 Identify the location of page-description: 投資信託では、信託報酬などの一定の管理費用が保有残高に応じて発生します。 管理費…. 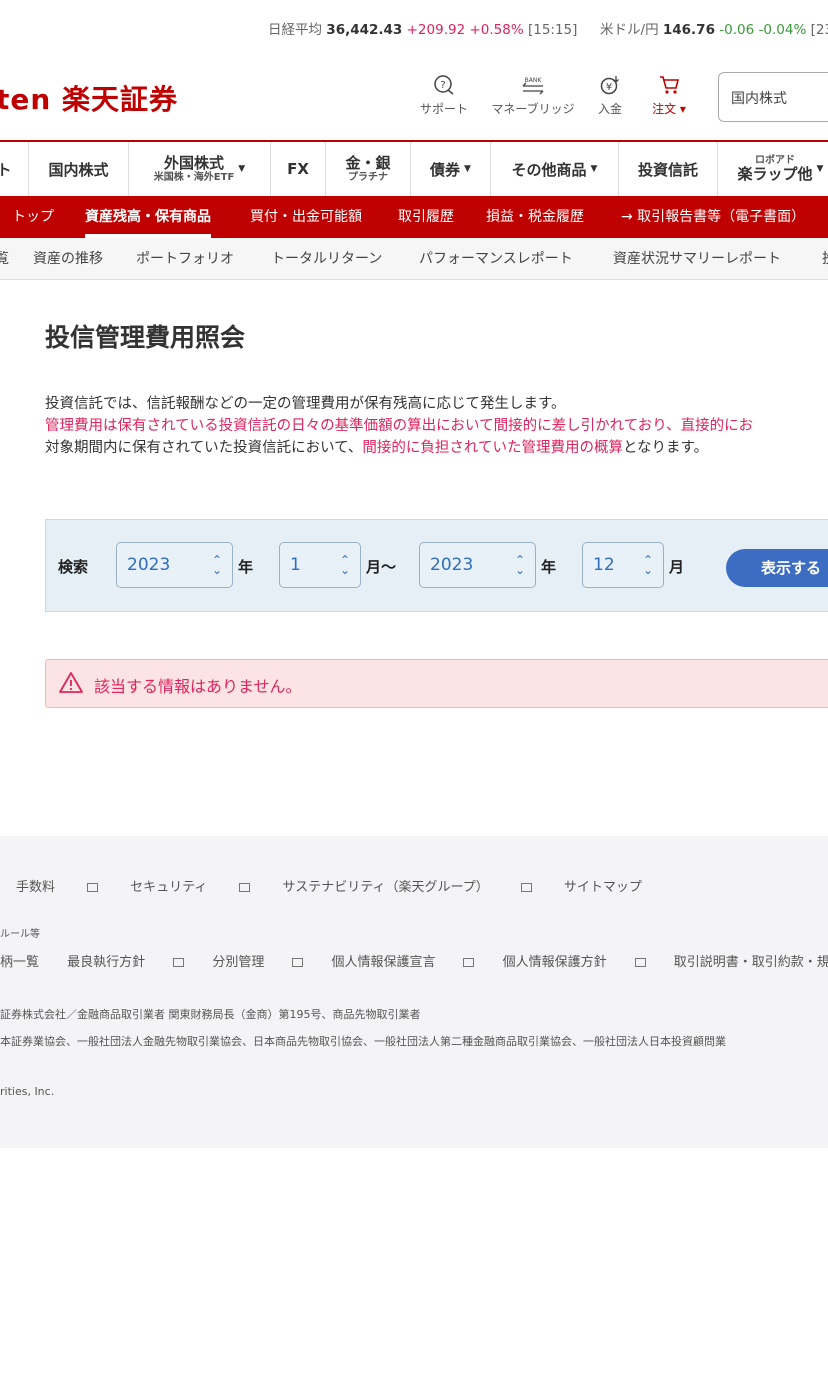
(436, 426).